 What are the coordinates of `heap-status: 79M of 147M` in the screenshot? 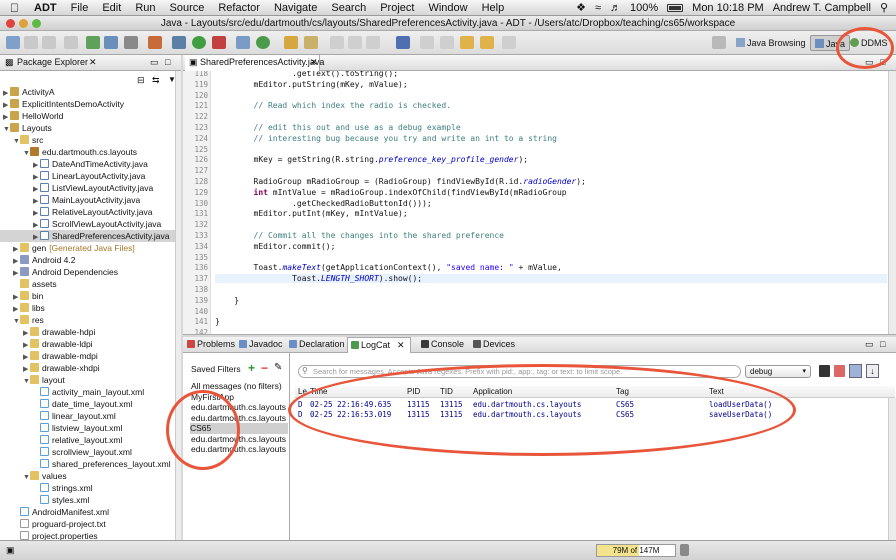 It's located at (636, 550).